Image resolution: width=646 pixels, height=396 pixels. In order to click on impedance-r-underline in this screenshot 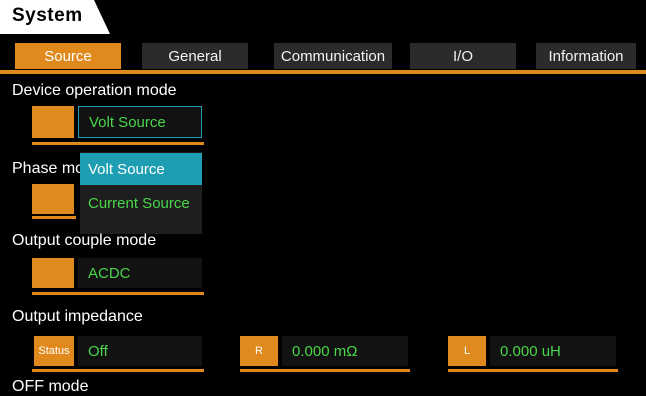, I will do `click(325, 370)`.